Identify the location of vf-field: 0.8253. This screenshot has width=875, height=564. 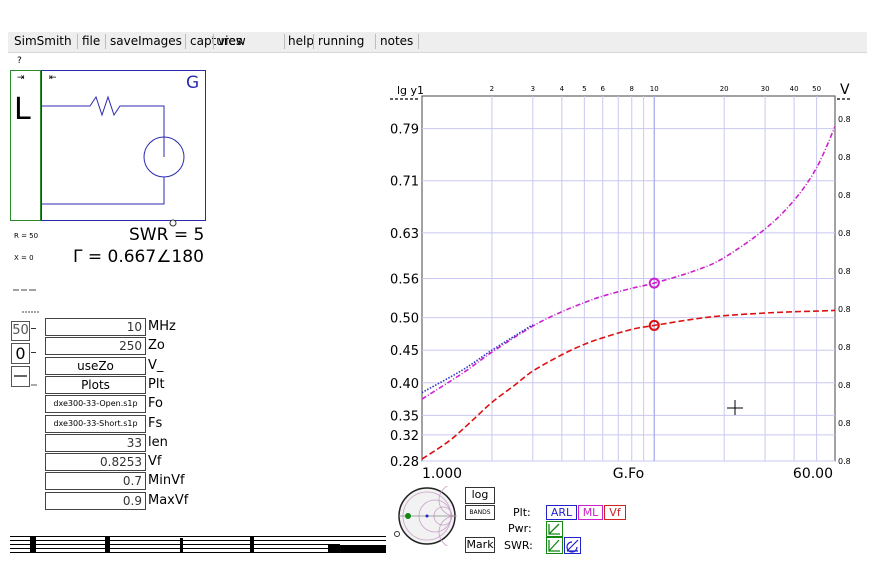
(95, 462).